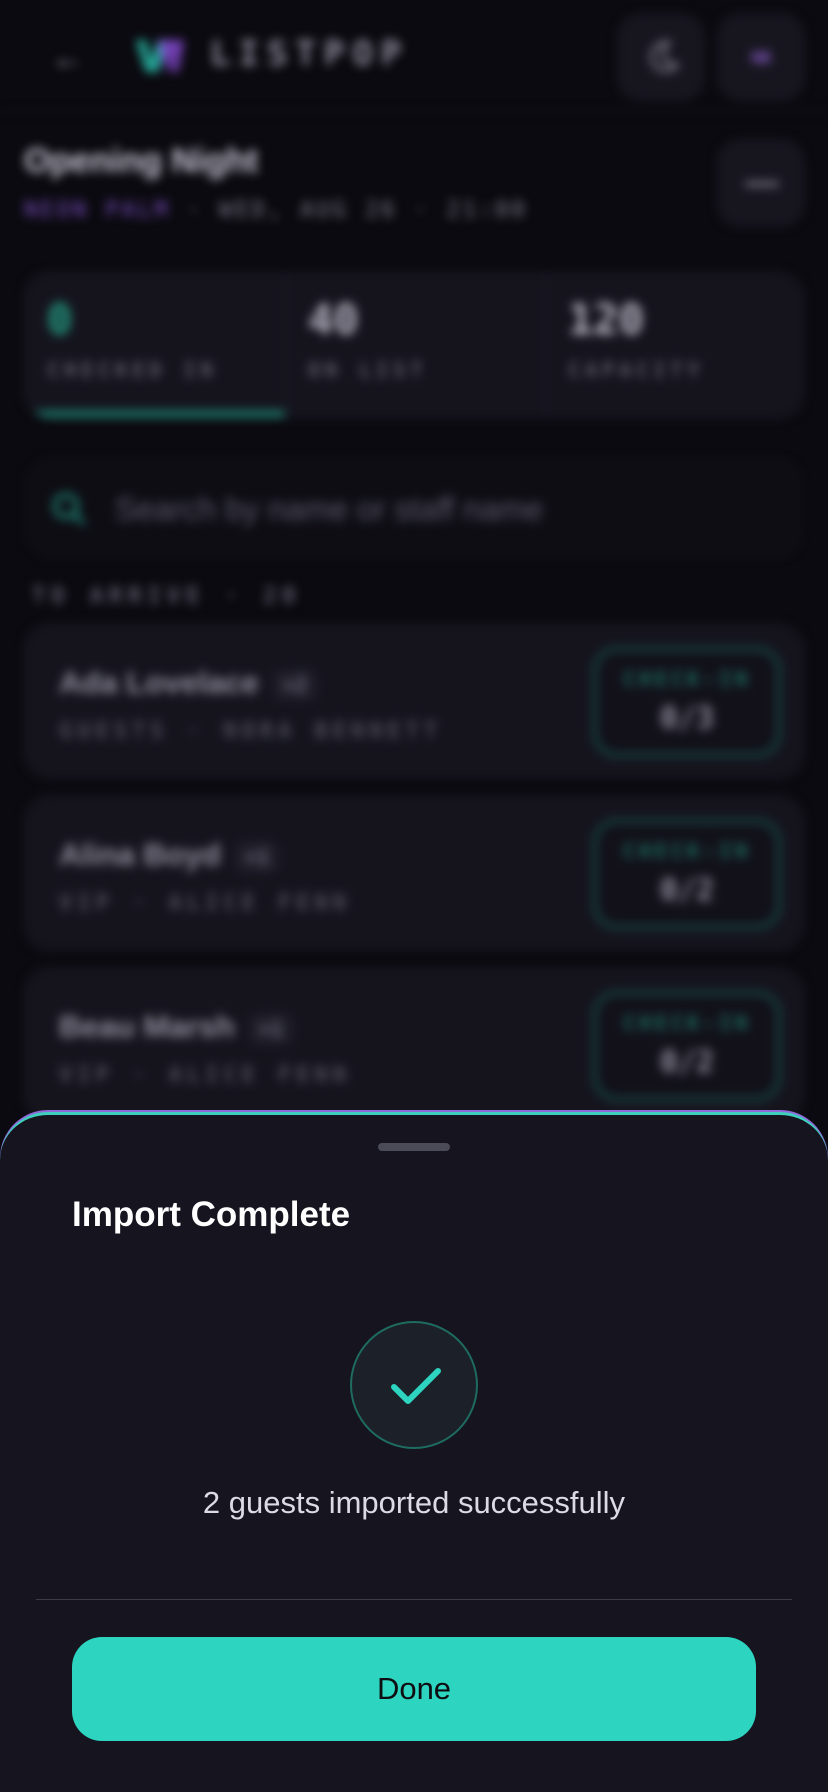  Describe the element at coordinates (68, 58) in the screenshot. I see `back-arrow-icon: ←` at that location.